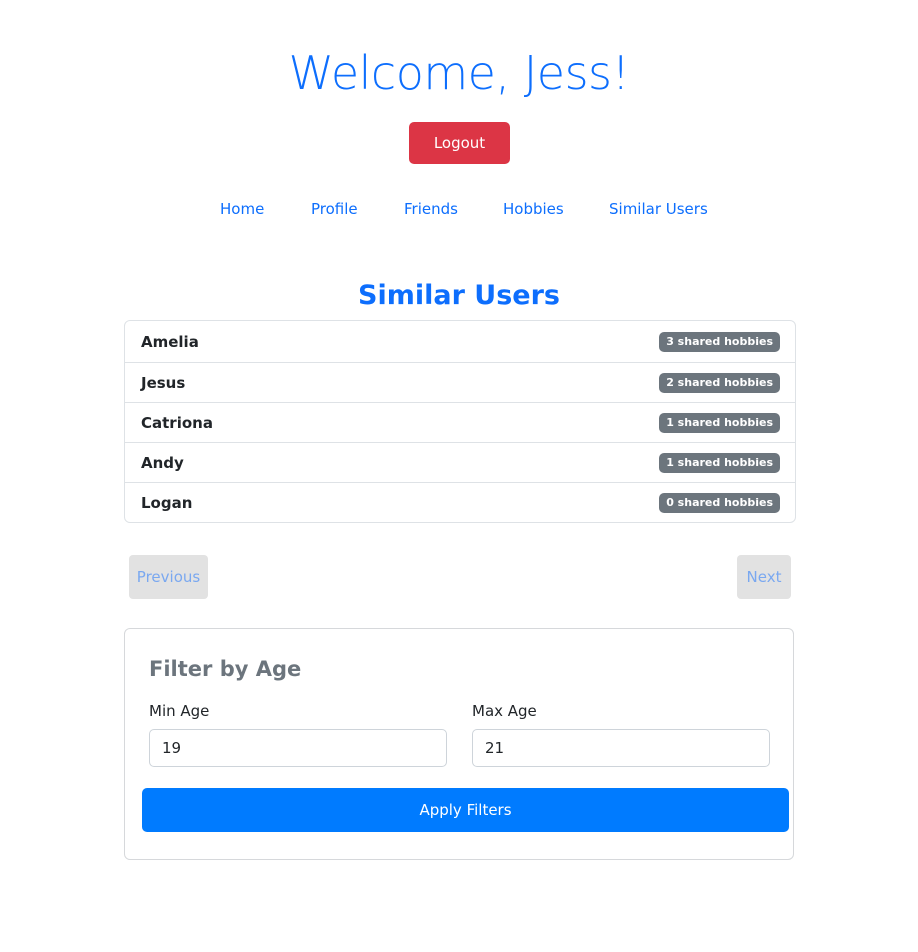  I want to click on list-item: Logan 0 shared hobbies, so click(460, 502).